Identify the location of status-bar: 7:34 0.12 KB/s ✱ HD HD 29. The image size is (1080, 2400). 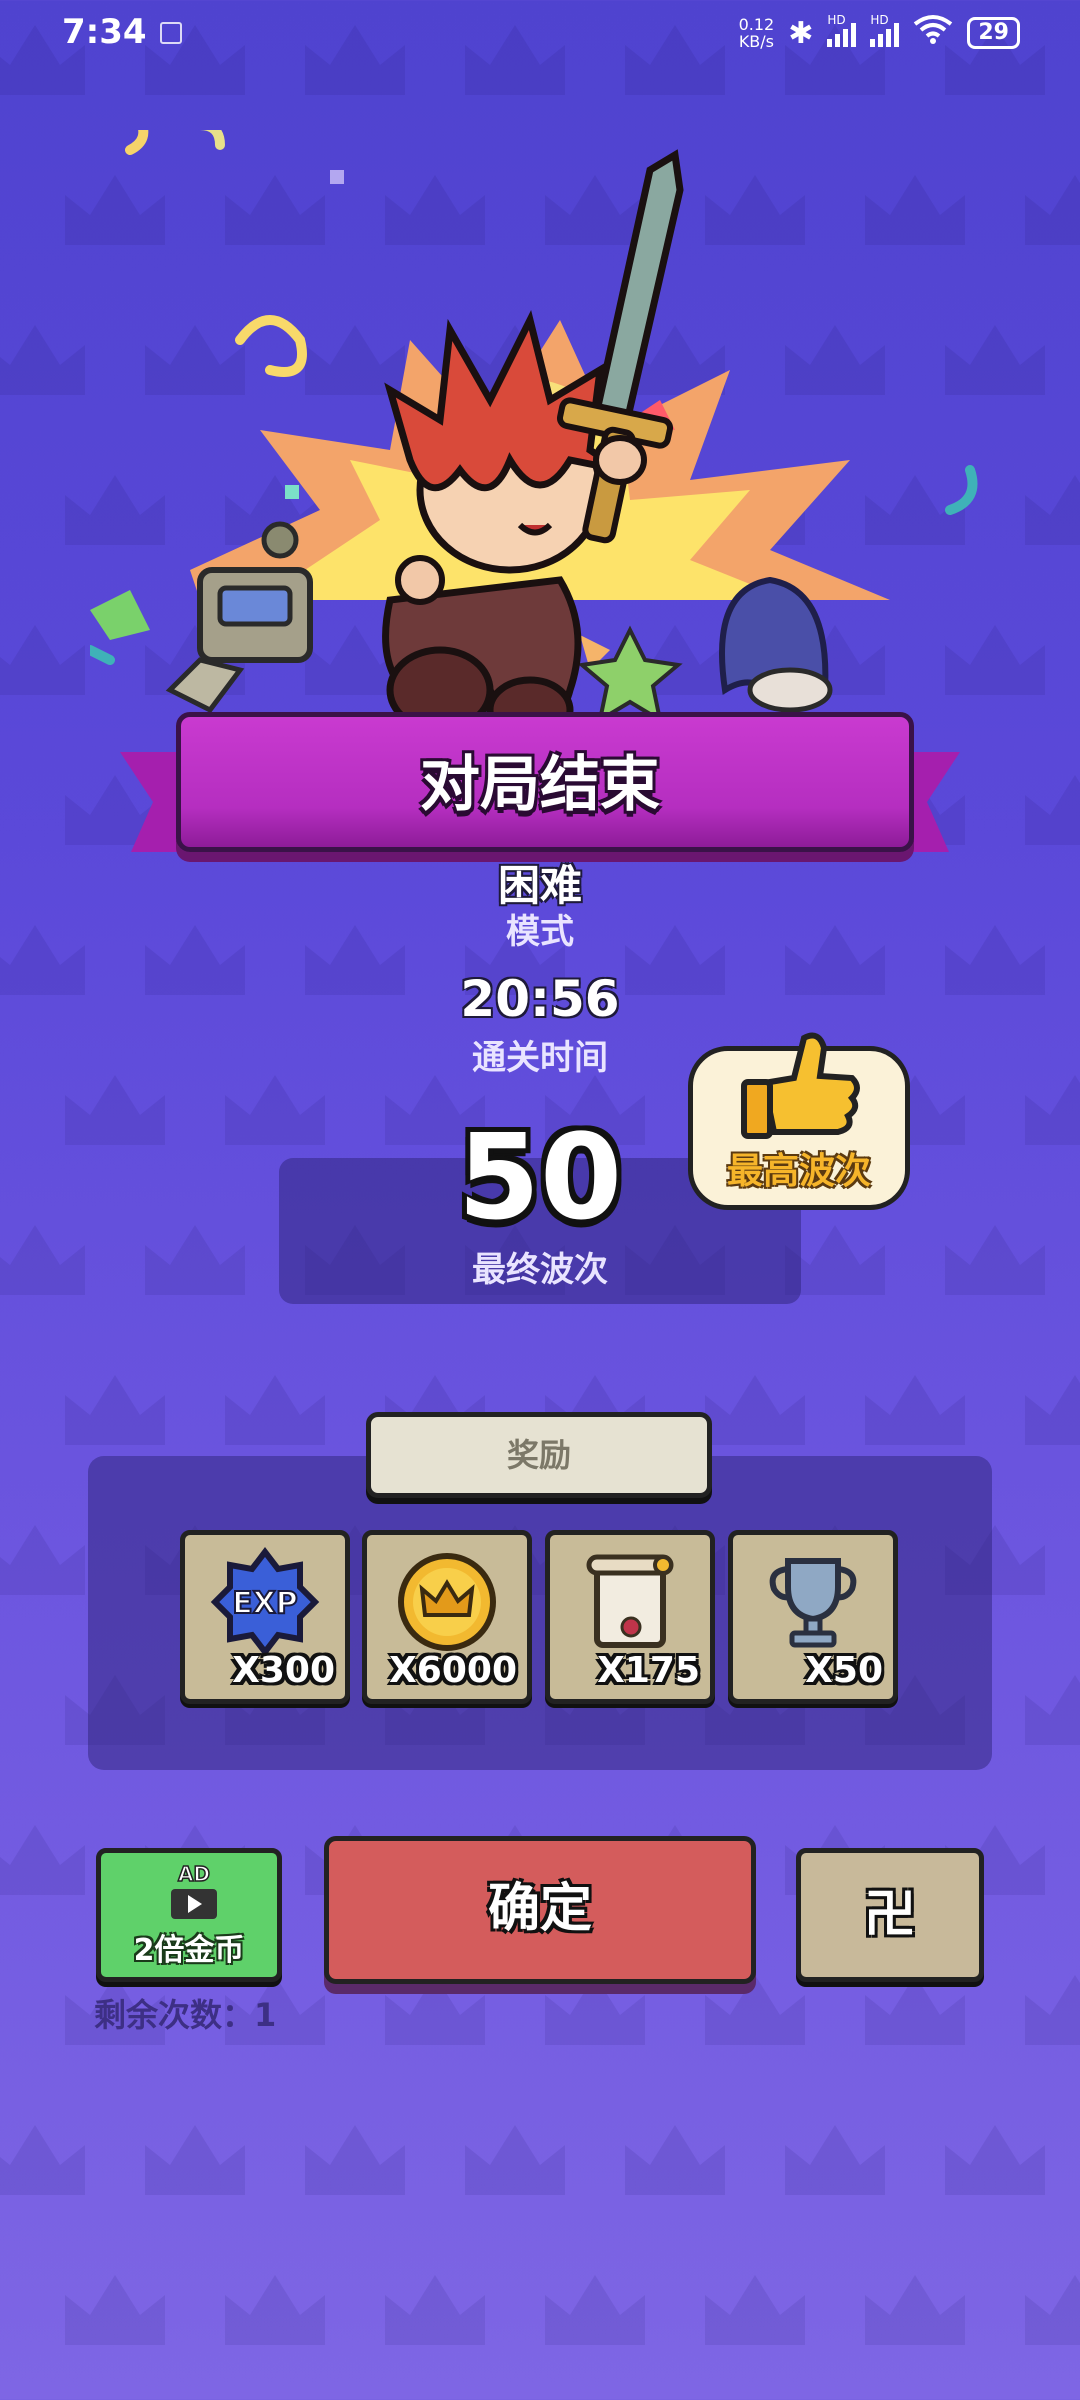
(540, 32).